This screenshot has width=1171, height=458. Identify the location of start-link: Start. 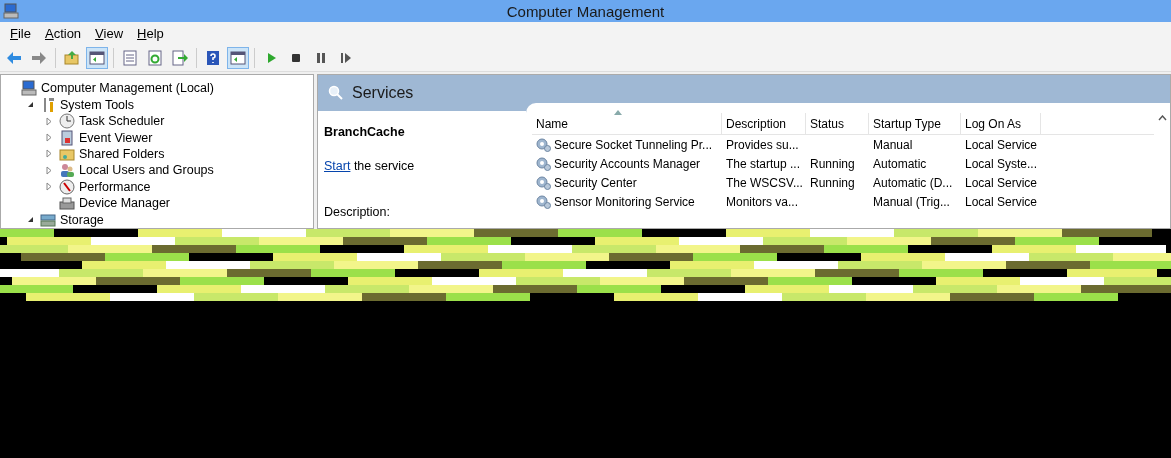
(337, 166).